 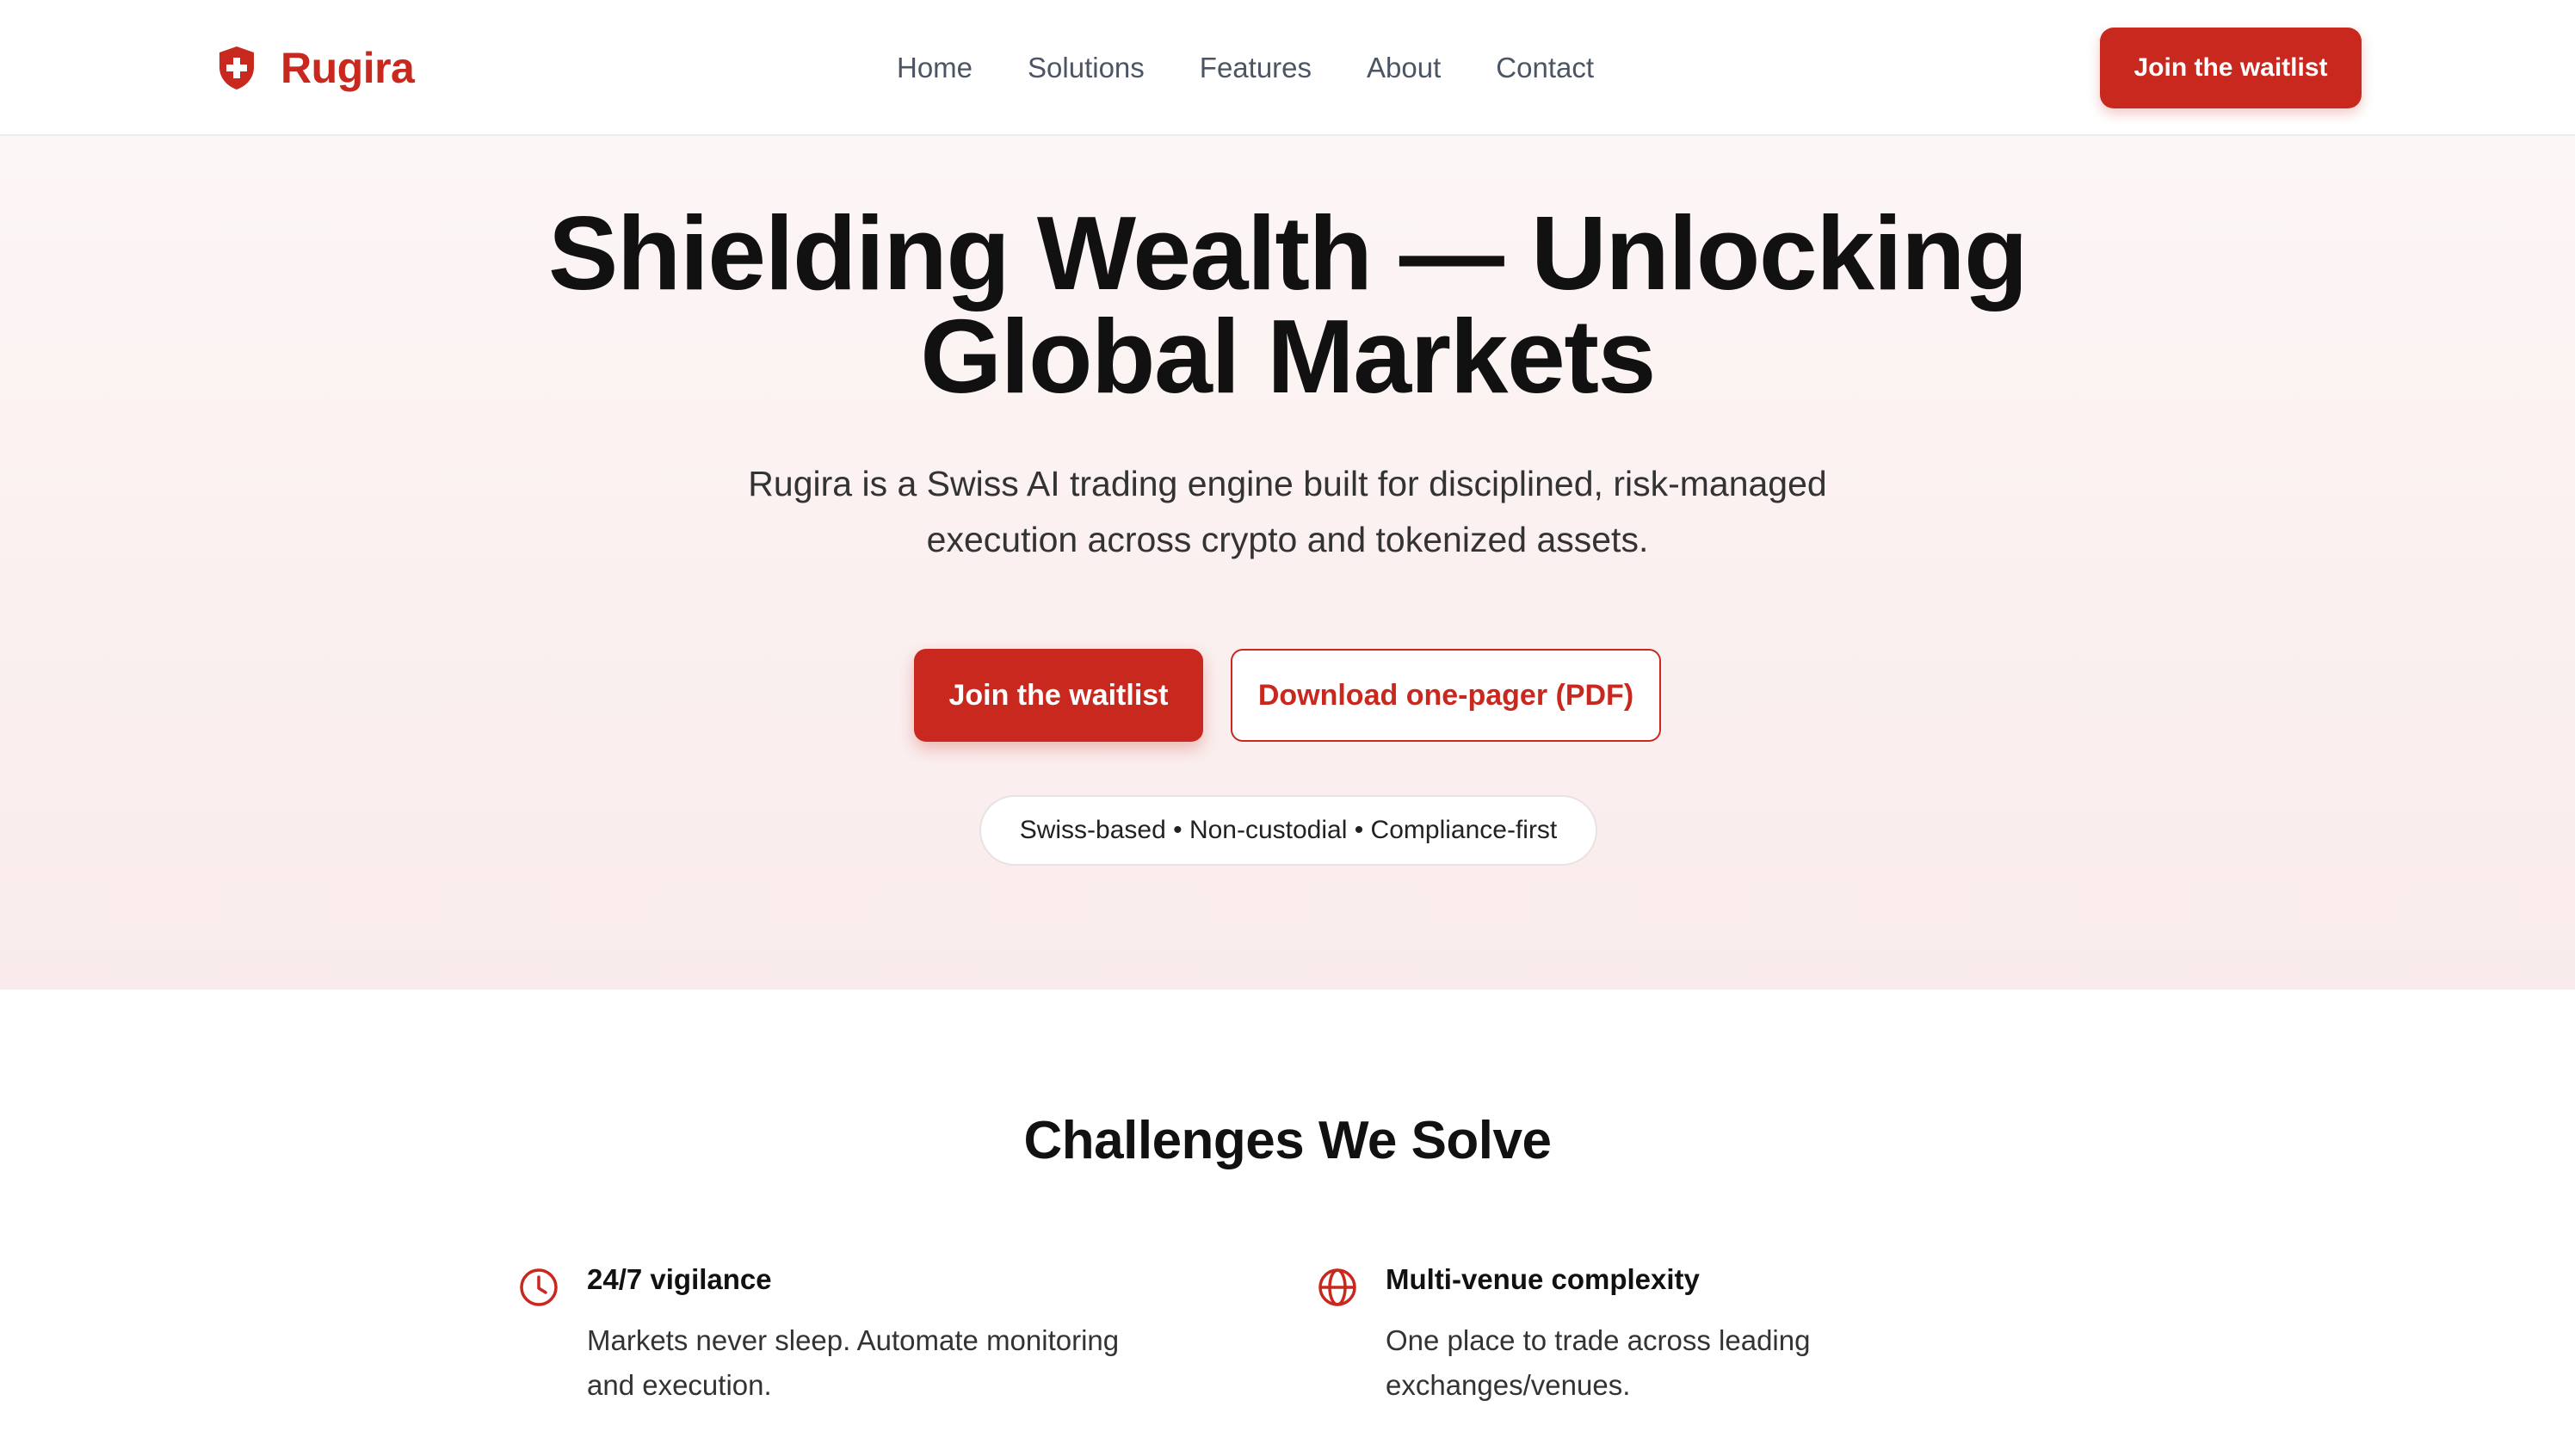 What do you see at coordinates (2231, 68) in the screenshot?
I see `header-waitlist-button: Join the waitlist` at bounding box center [2231, 68].